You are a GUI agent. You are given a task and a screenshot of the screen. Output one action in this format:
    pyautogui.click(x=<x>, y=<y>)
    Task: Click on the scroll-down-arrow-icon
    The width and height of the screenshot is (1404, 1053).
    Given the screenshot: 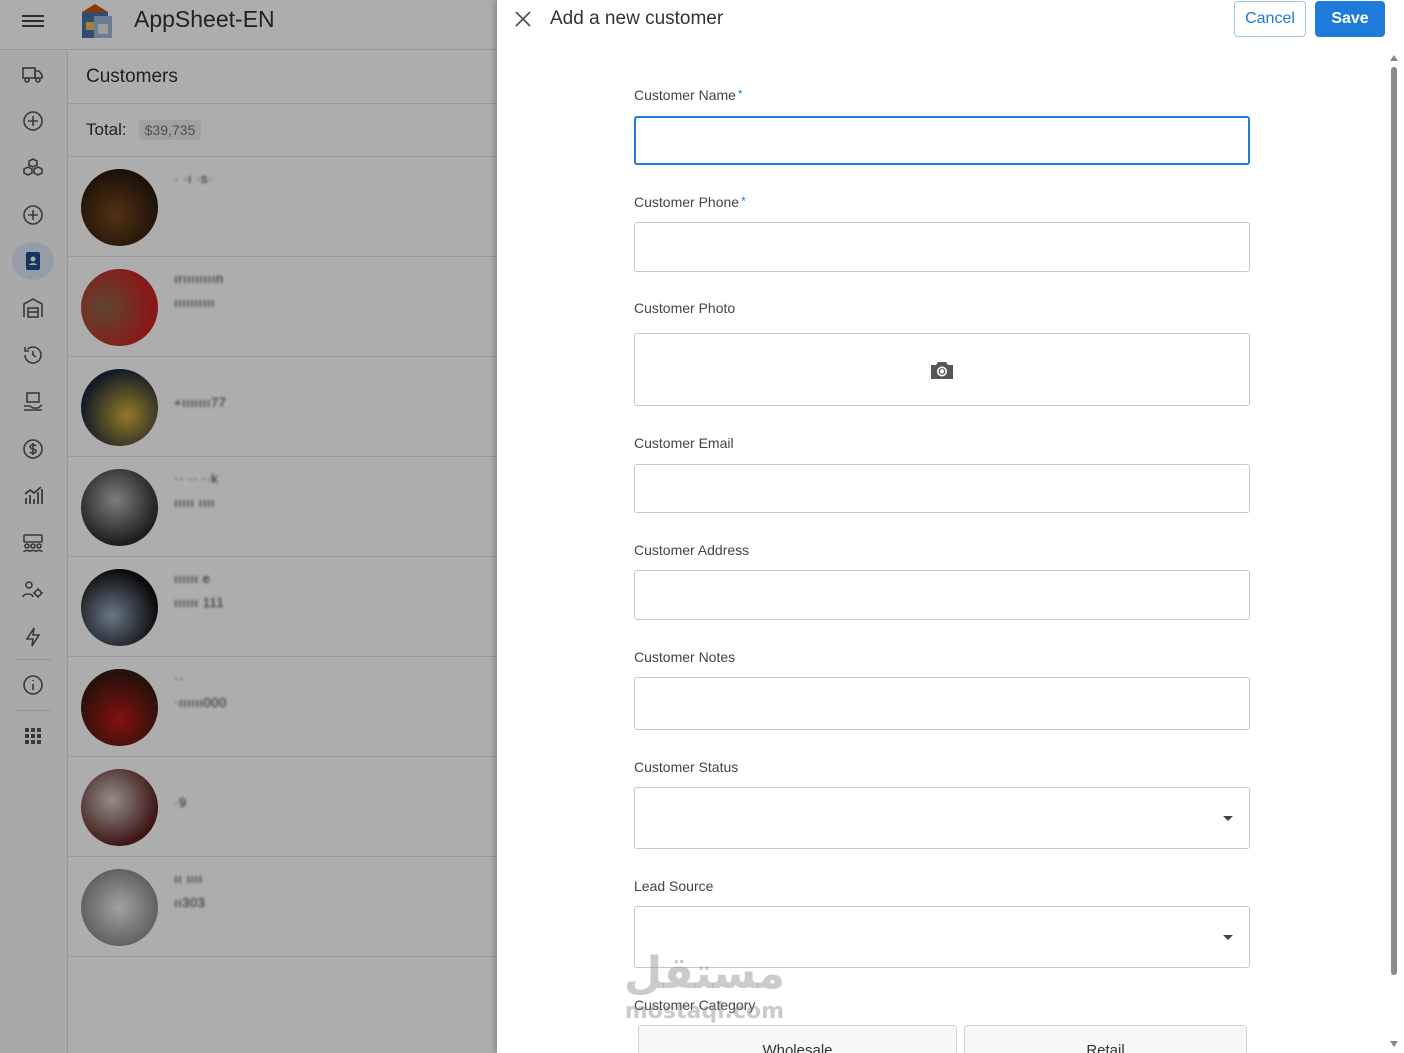 What is the action you would take?
    pyautogui.click(x=1394, y=1044)
    